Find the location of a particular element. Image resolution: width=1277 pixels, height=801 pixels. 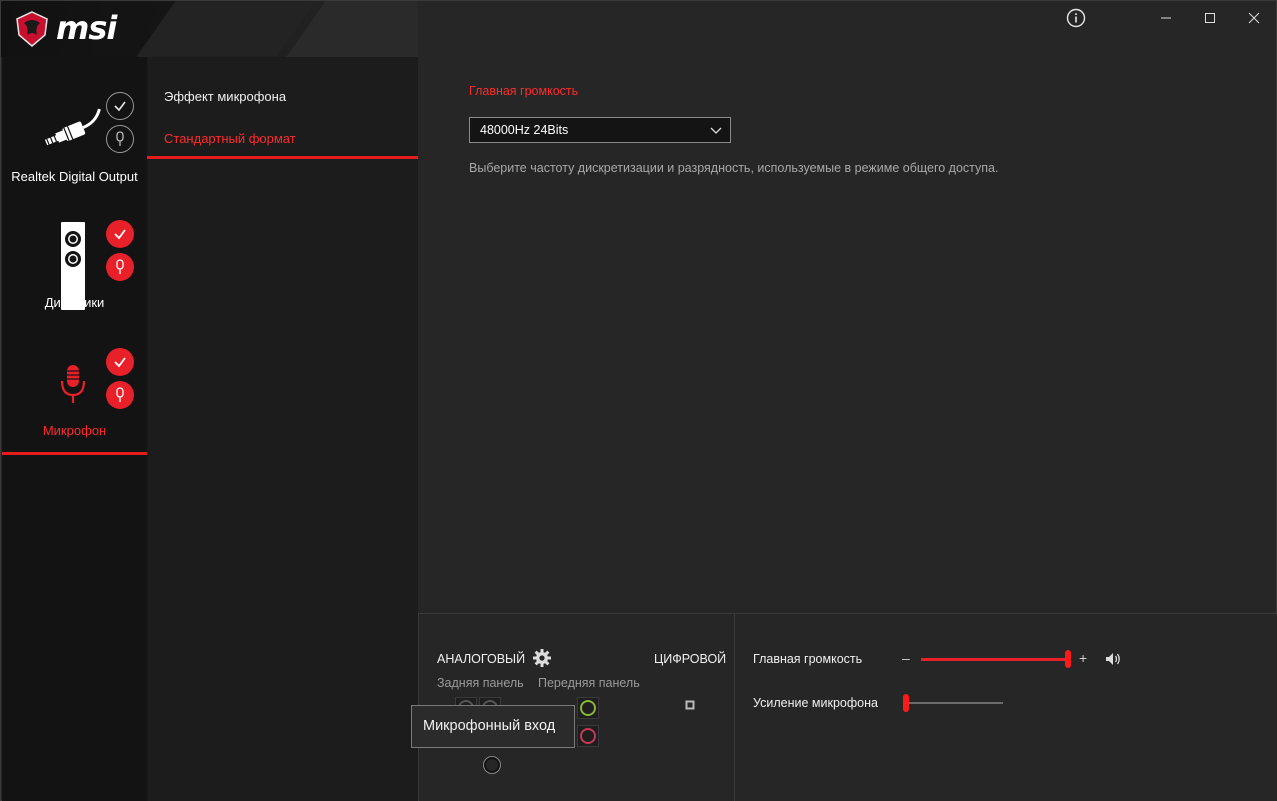

logo-bar: msi is located at coordinates (209, 29).